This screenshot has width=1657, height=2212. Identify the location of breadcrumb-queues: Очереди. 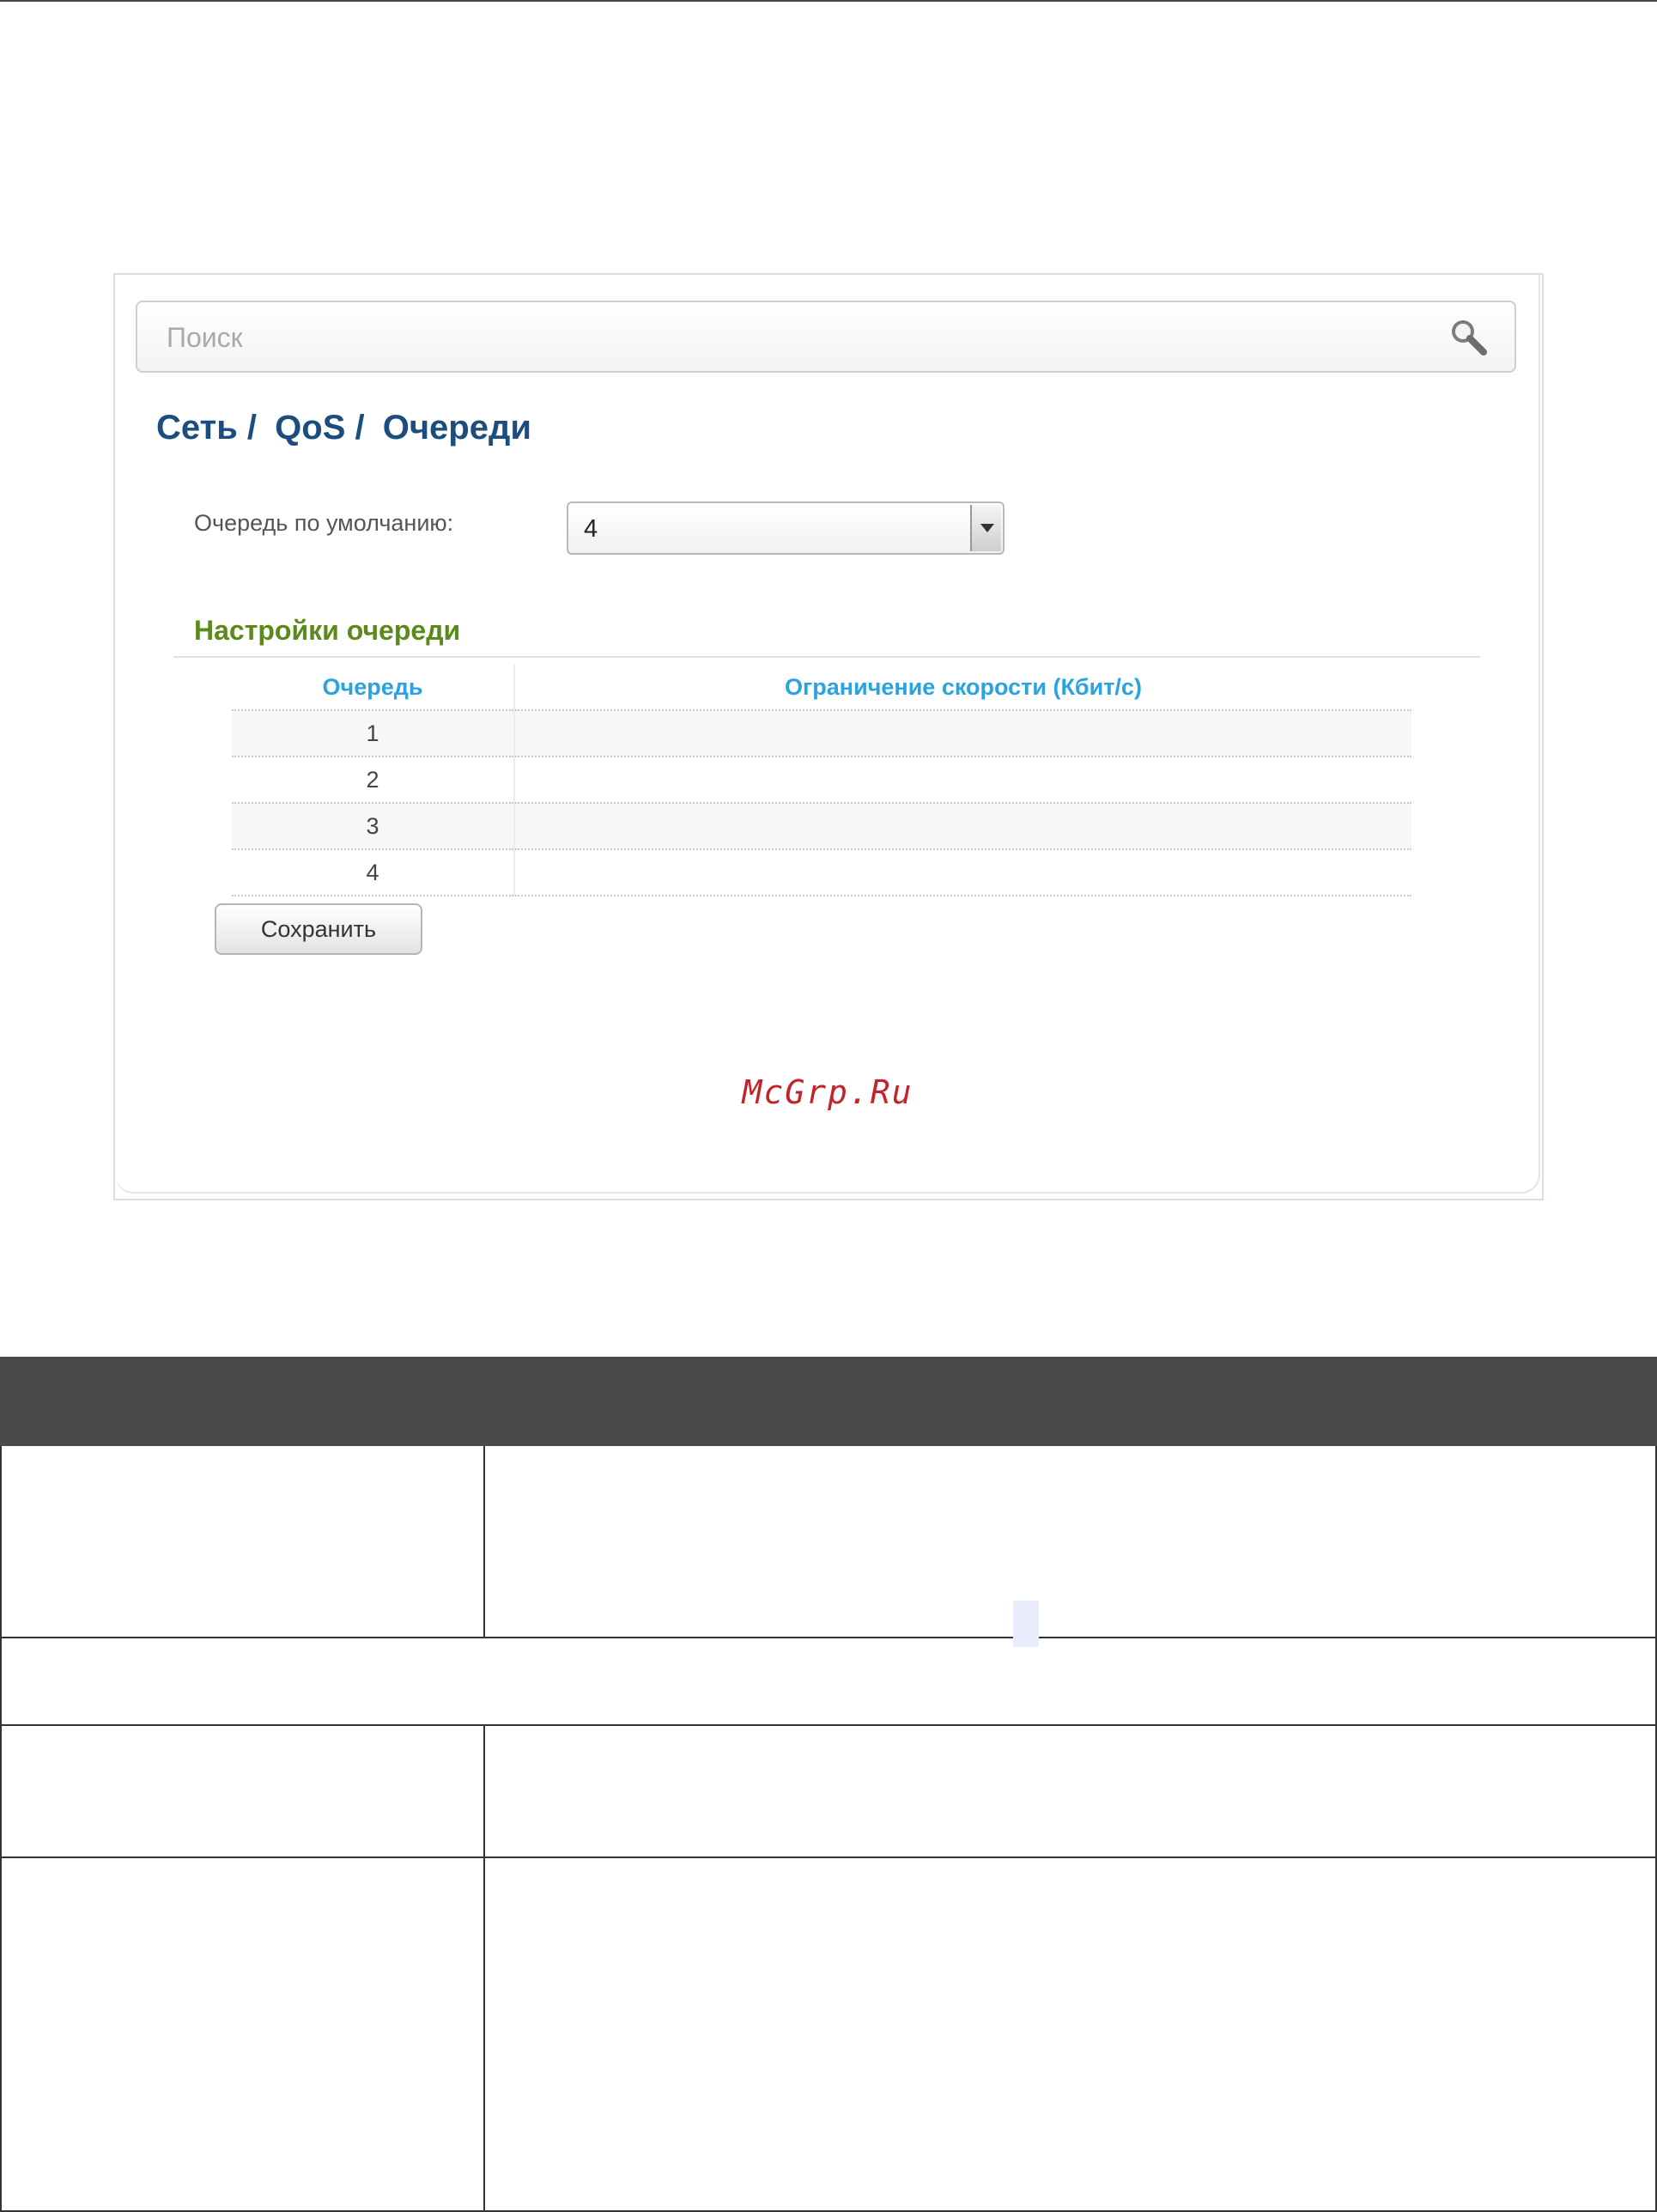
(456, 428).